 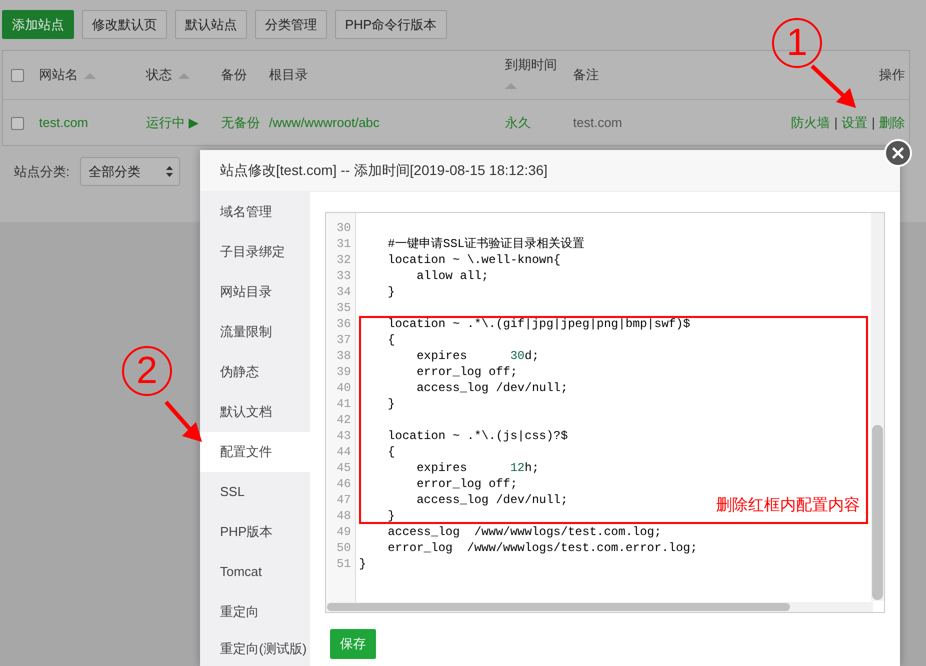 What do you see at coordinates (255, 412) in the screenshot?
I see `sidebar-item: 默认文档` at bounding box center [255, 412].